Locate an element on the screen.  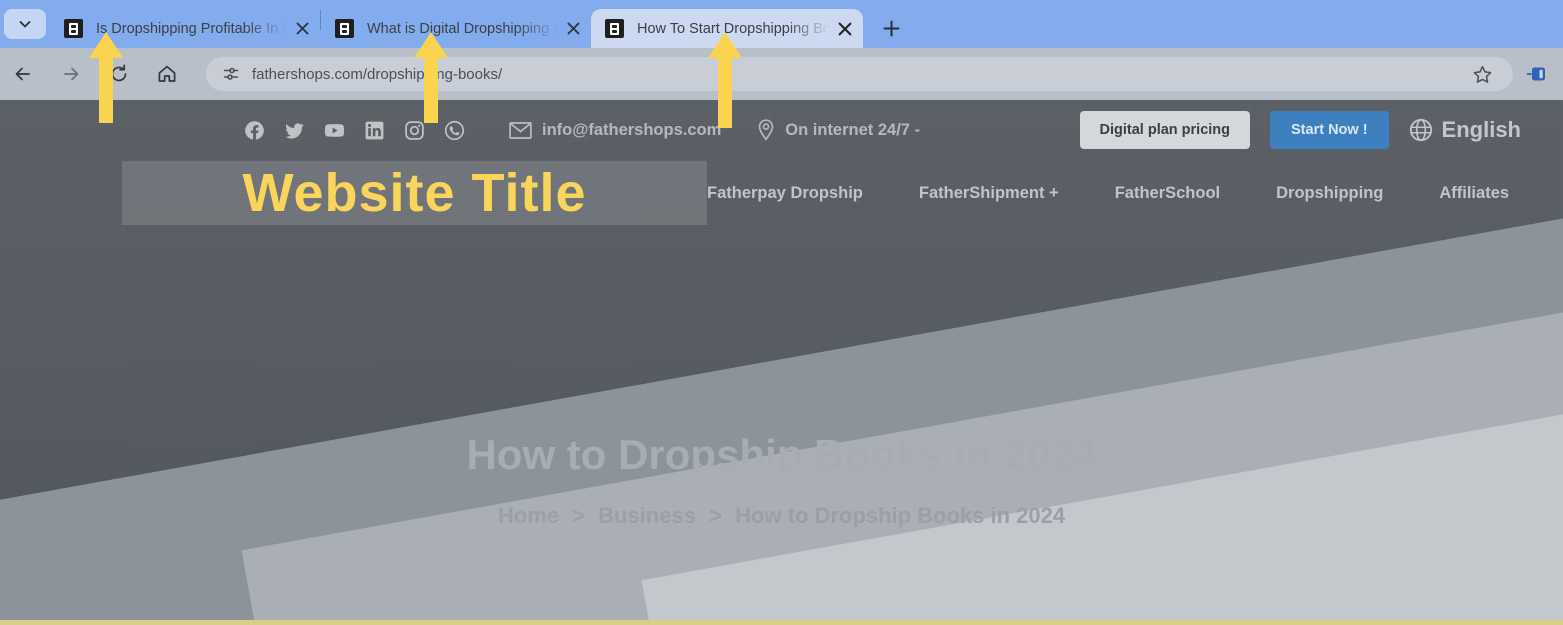
url-text: fathershops.com/dropshipping-books/ is located at coordinates (859, 74).